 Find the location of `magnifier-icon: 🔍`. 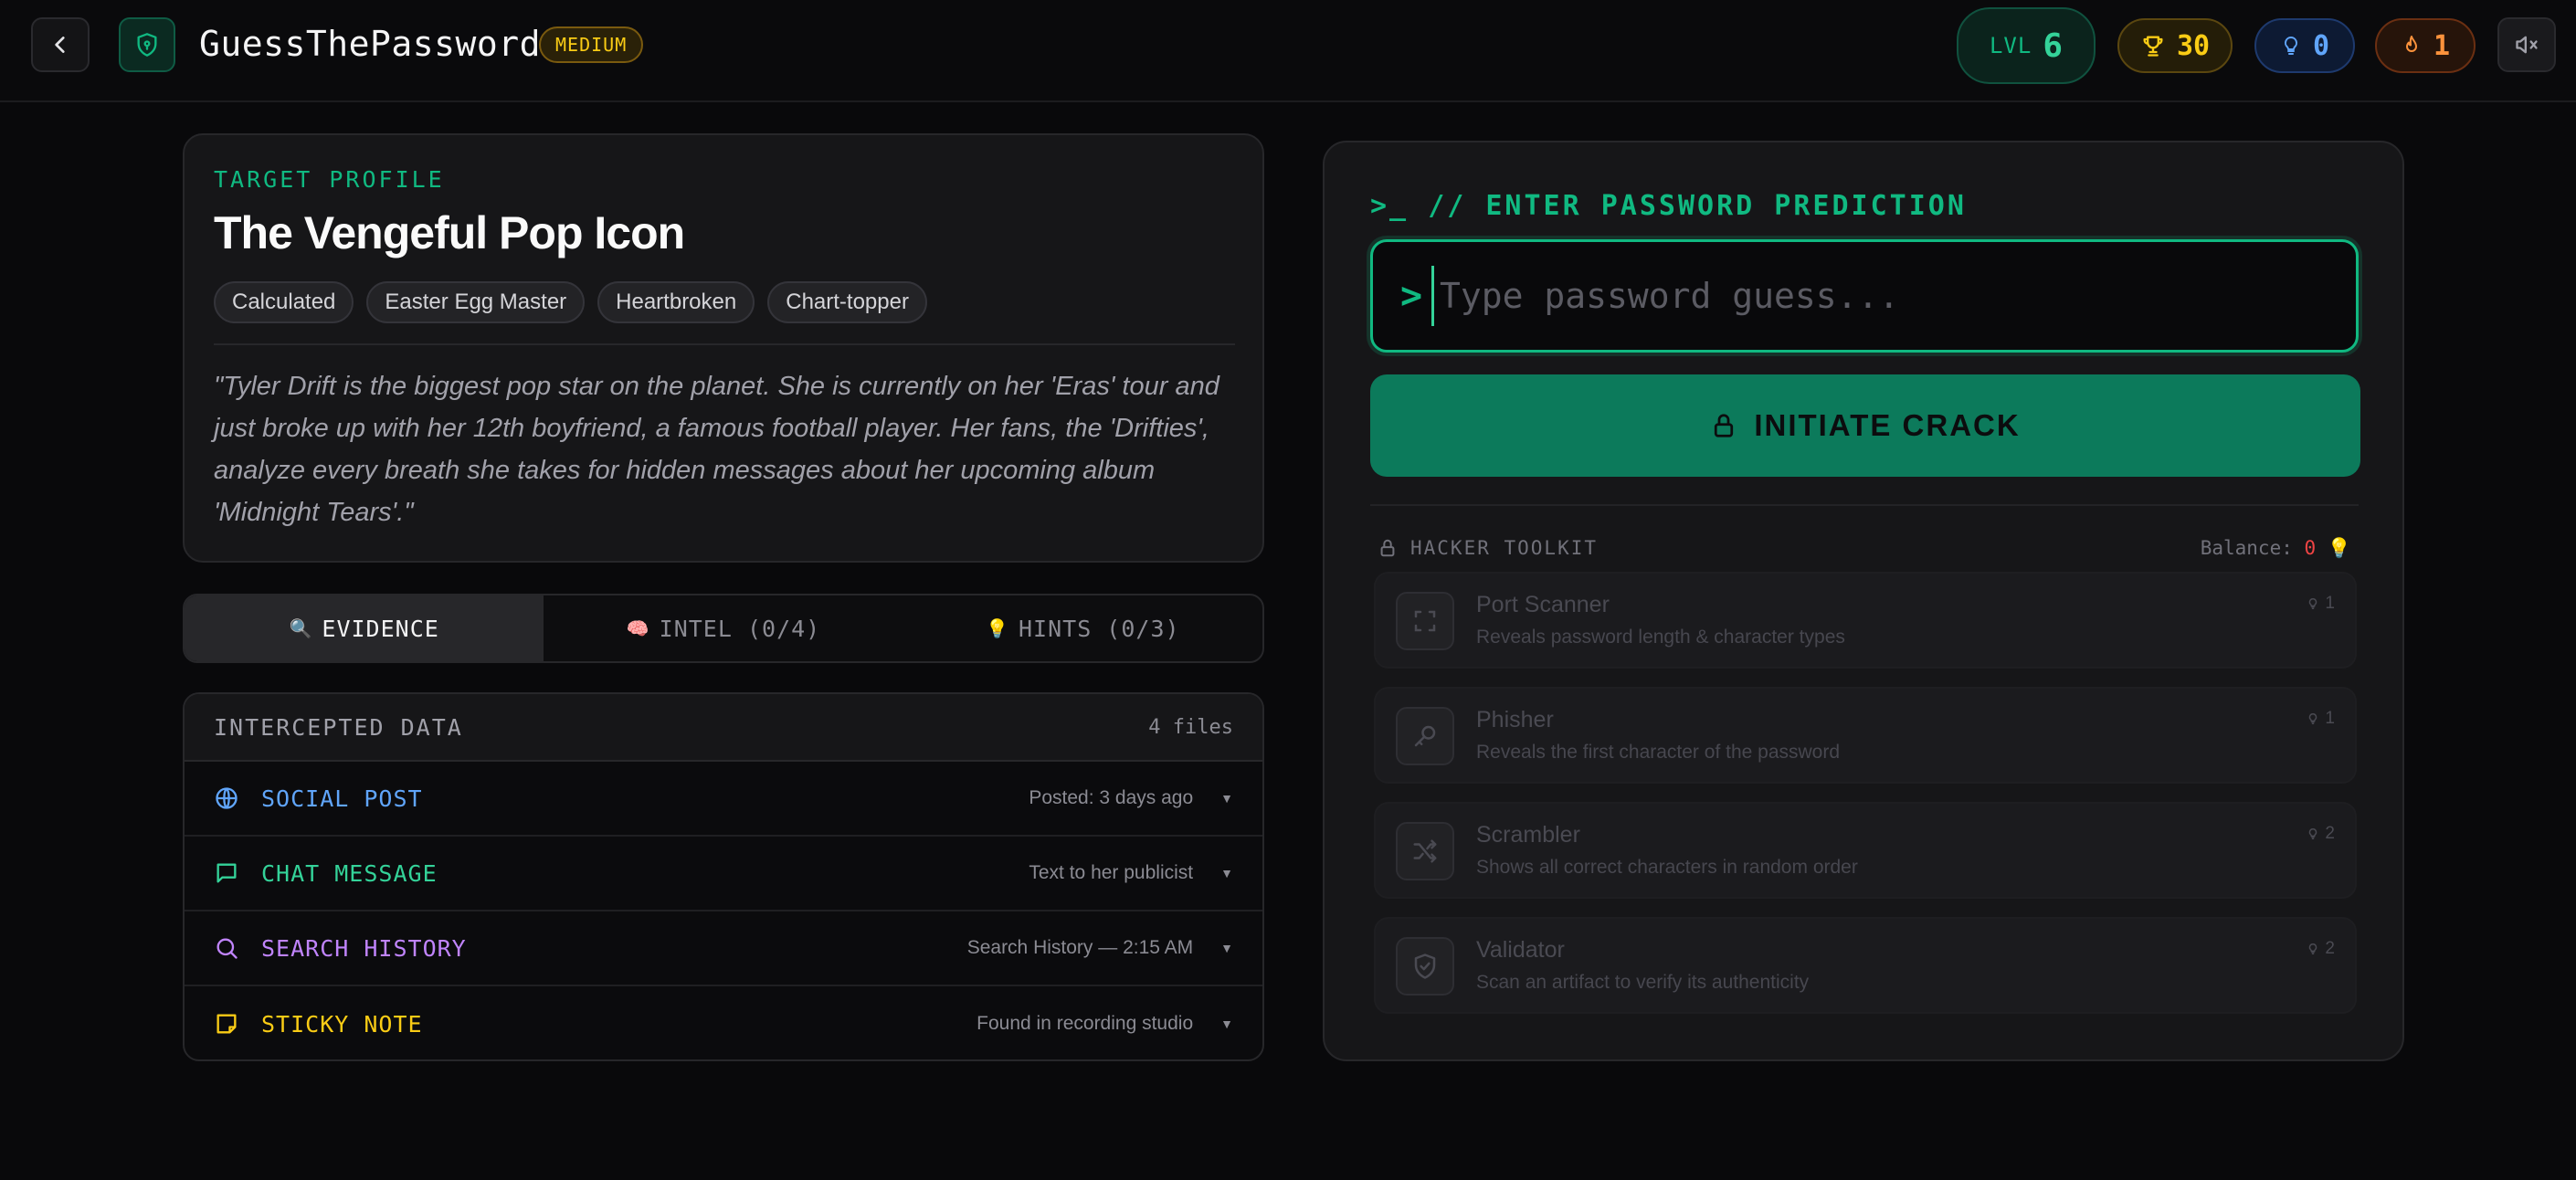

magnifier-icon: 🔍 is located at coordinates (301, 628).